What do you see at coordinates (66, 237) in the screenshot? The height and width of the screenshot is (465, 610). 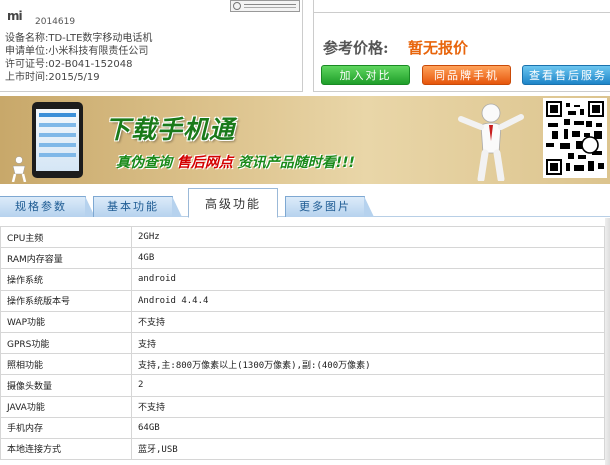 I see `spec-key: CPU主频` at bounding box center [66, 237].